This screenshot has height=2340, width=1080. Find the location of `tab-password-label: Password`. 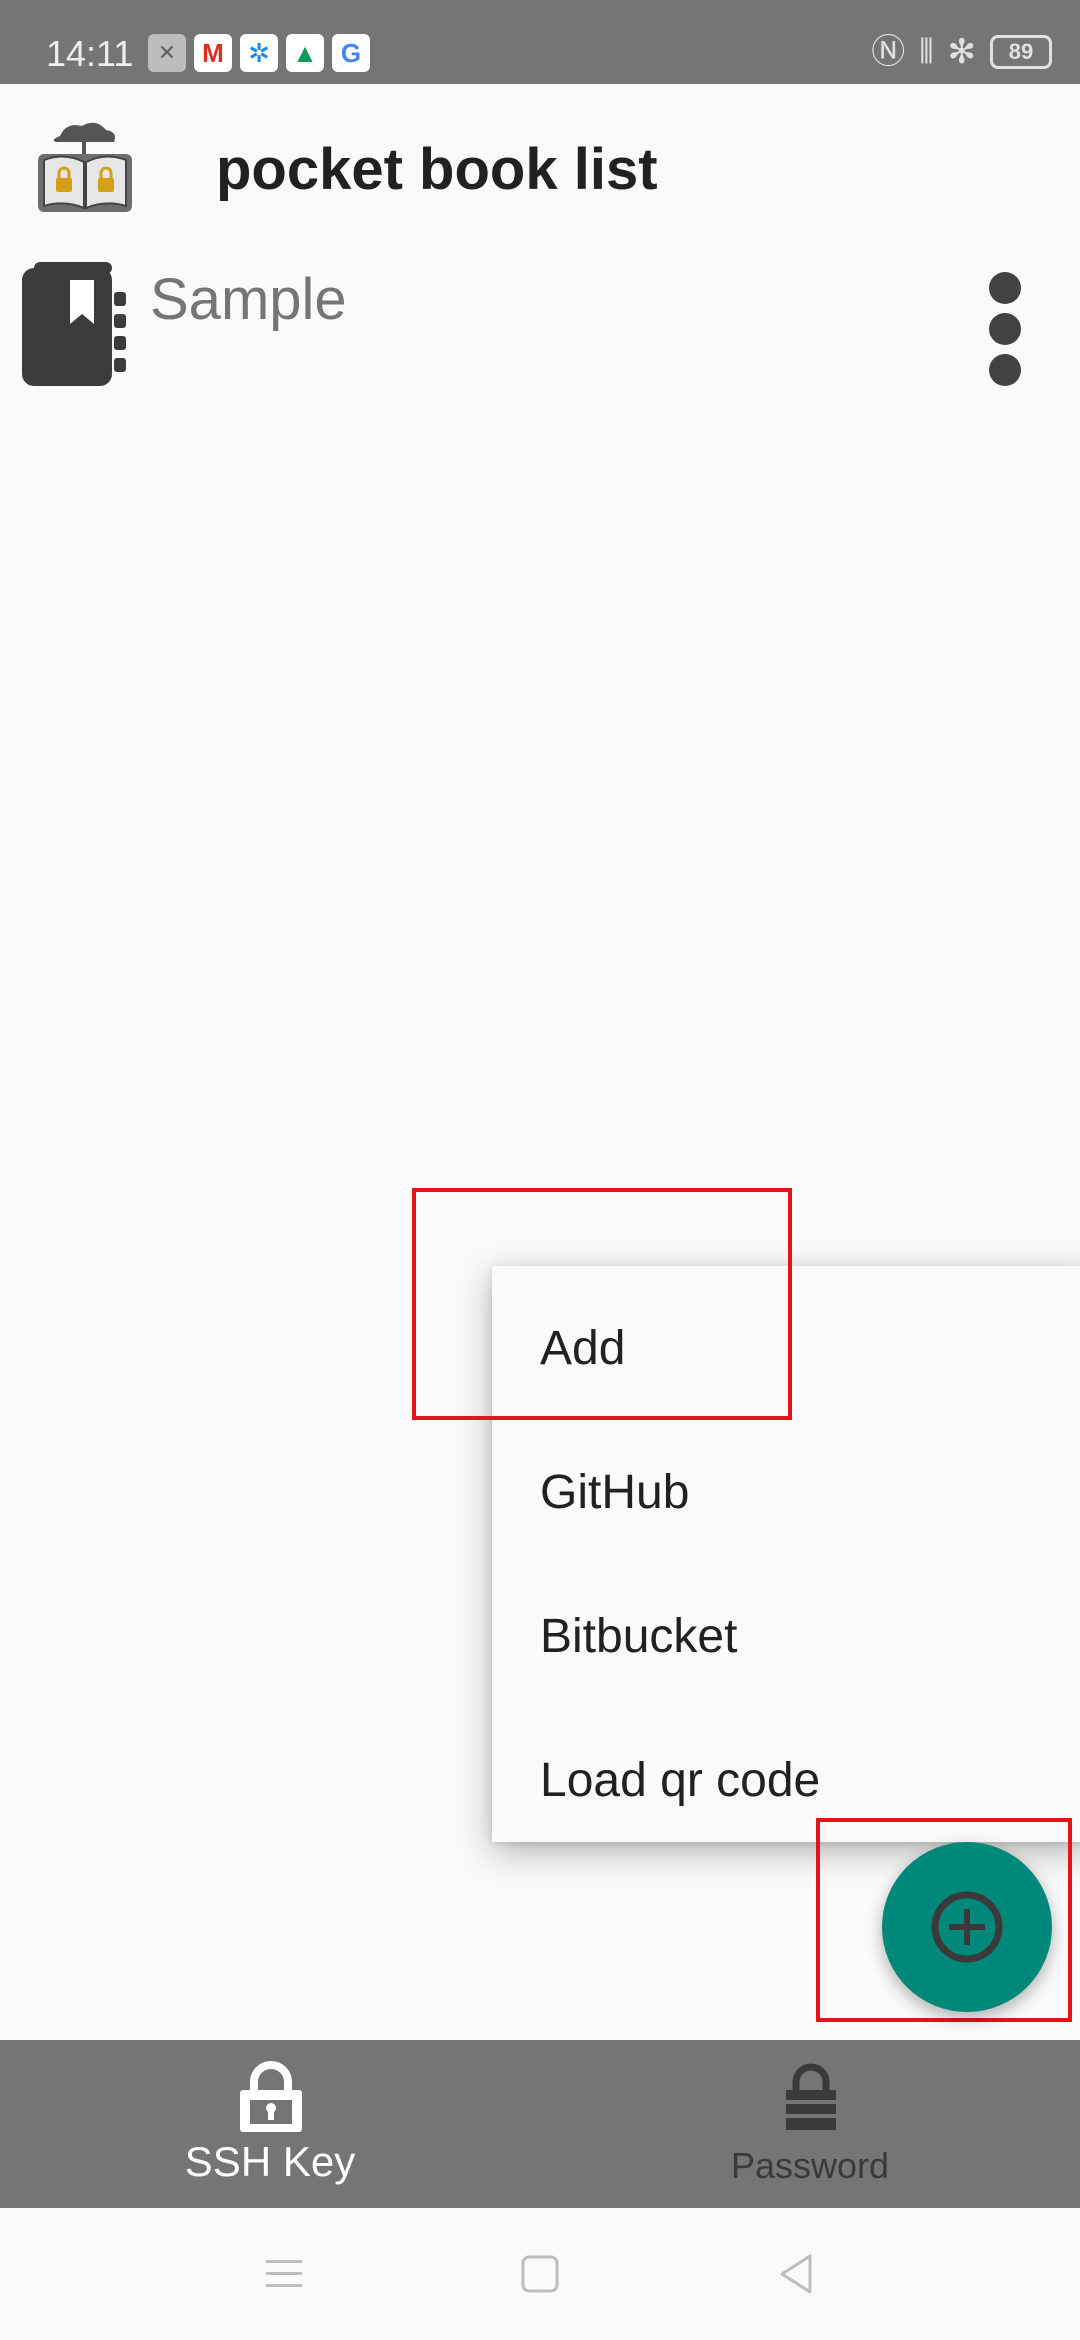

tab-password-label: Password is located at coordinates (810, 2165).